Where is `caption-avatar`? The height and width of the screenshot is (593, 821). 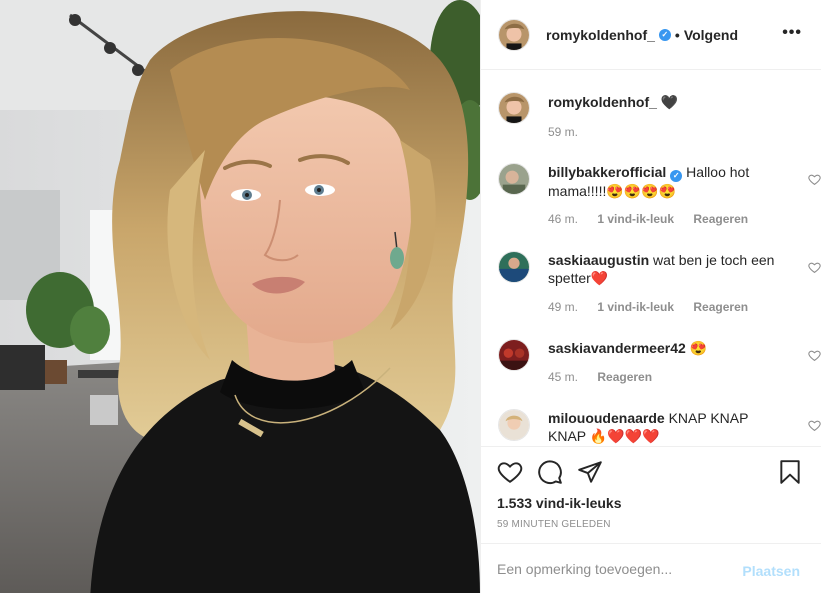 caption-avatar is located at coordinates (514, 108).